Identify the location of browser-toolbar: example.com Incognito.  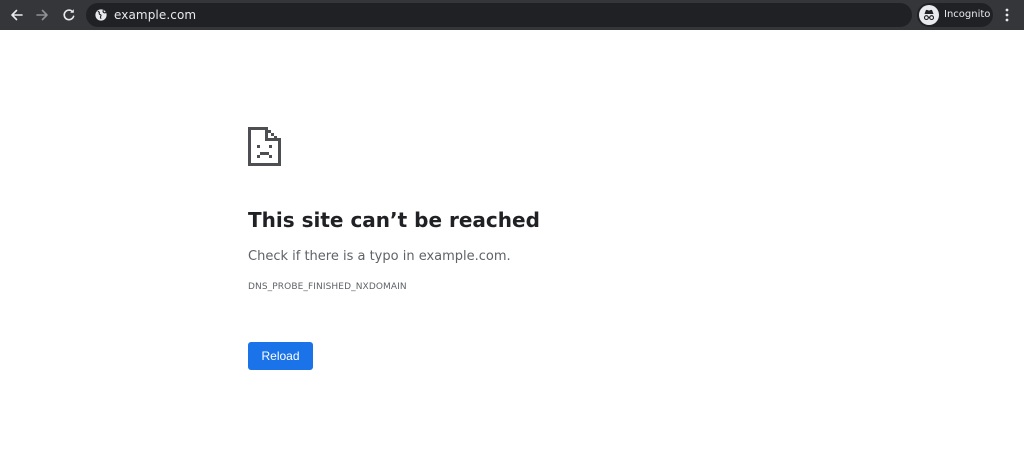
(512, 15).